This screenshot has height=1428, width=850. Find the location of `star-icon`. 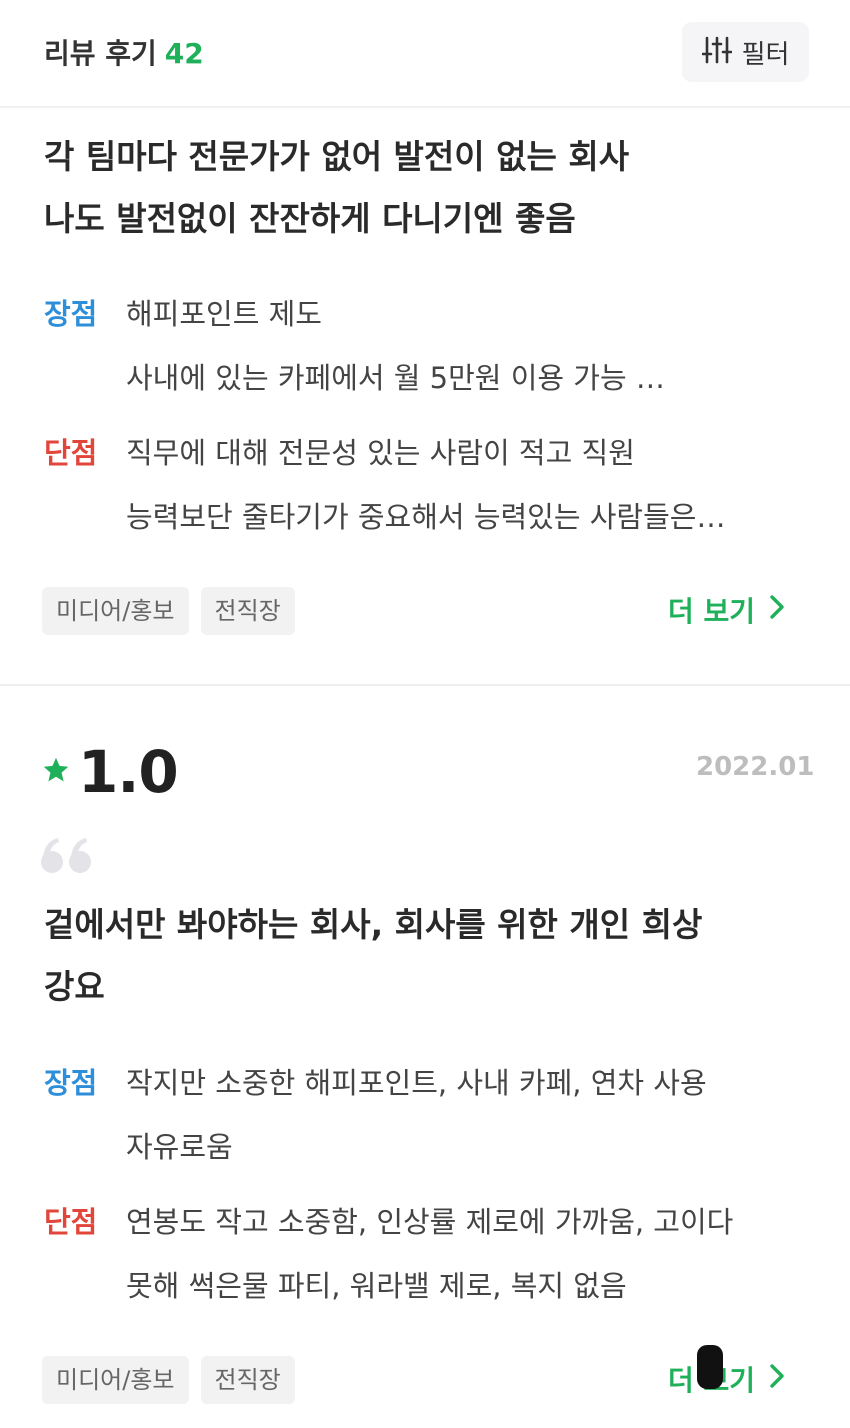

star-icon is located at coordinates (56, 772).